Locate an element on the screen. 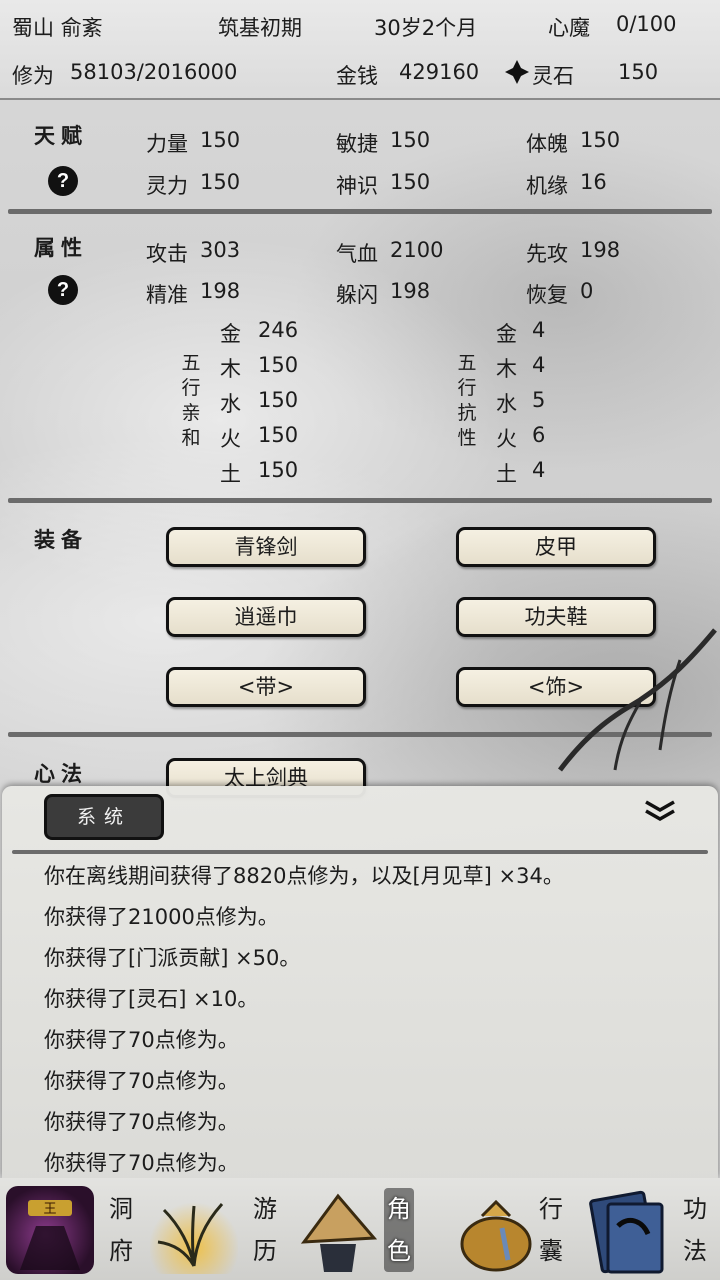  nav-item-dwelling: 王 洞府 is located at coordinates (72, 1229).